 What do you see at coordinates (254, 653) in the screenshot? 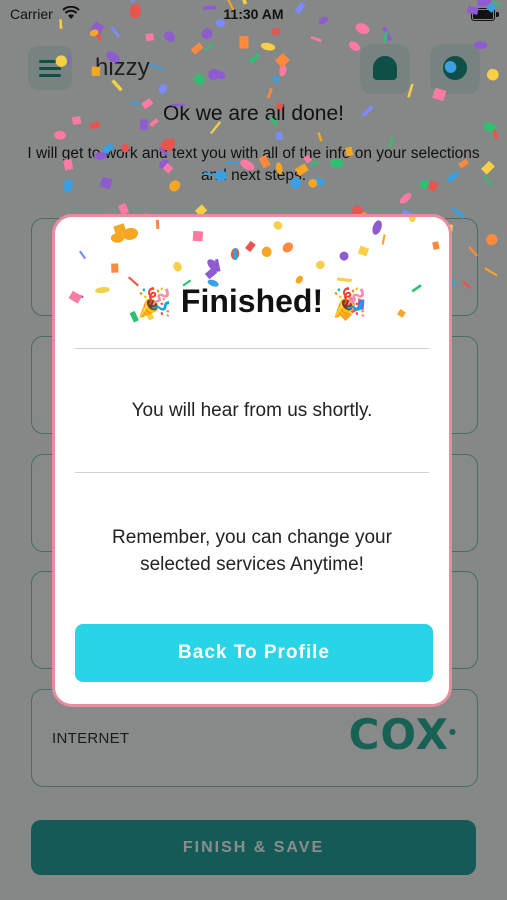
I see `back-to-profile-button: Back To Profile` at bounding box center [254, 653].